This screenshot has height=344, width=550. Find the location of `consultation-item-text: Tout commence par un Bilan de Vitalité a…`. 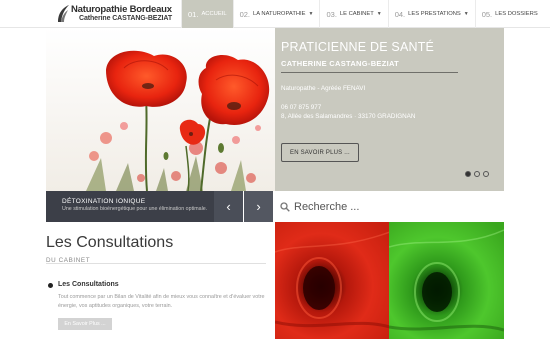

consultation-item-text: Tout commence par un Bilan de Vitalité a… is located at coordinates (161, 301).